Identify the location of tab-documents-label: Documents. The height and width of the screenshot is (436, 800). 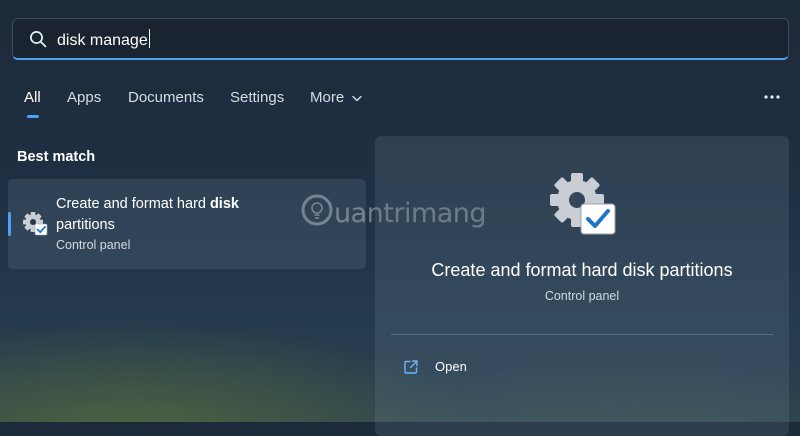
(166, 97).